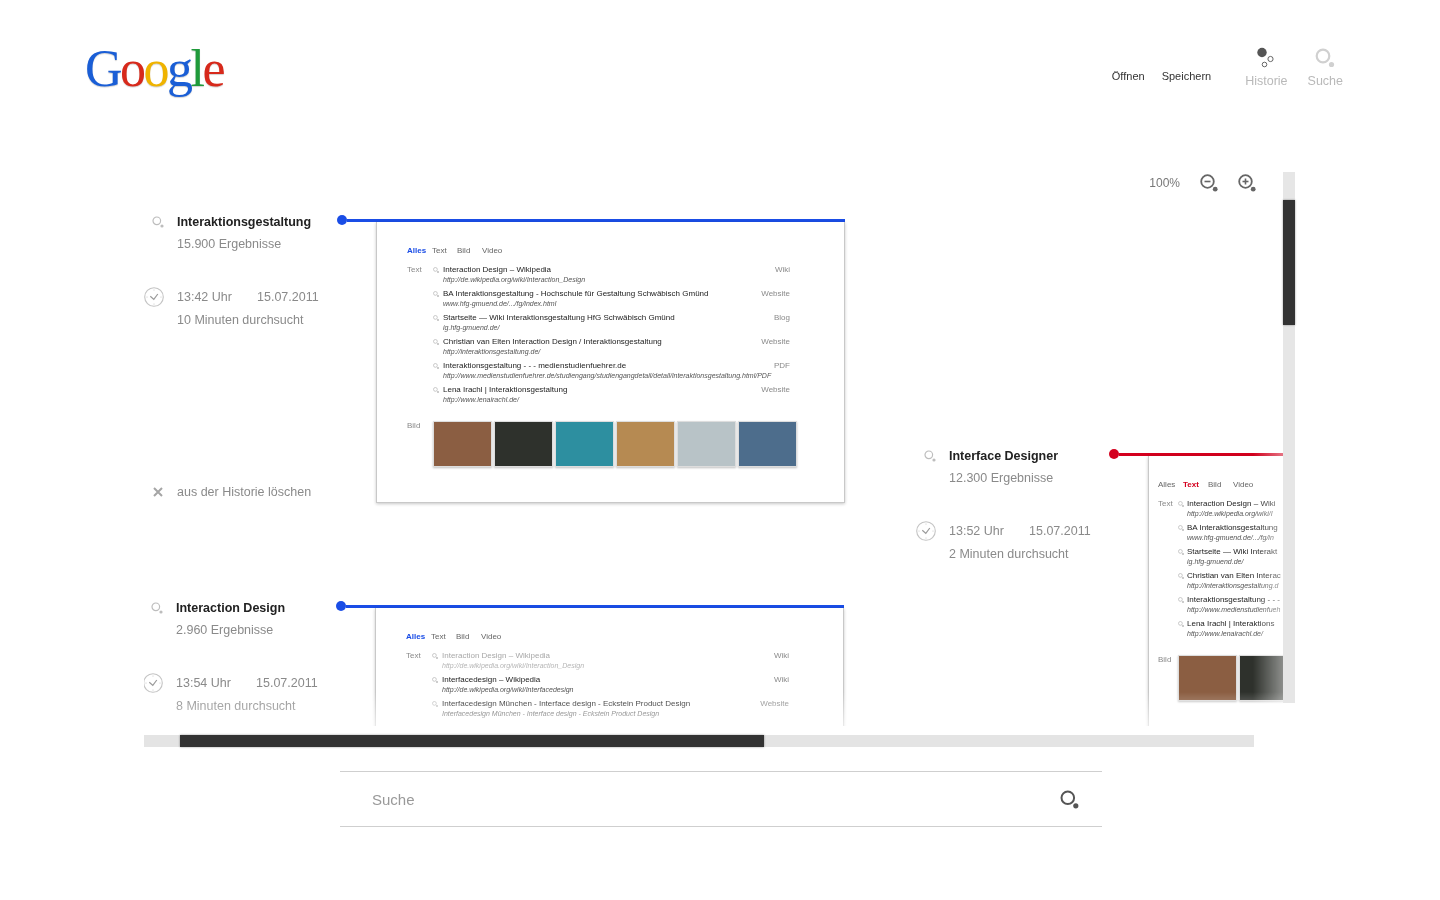  I want to click on result-title: Christian van Elten Interaction Design / Interaktionsgestaltung, so click(552, 342).